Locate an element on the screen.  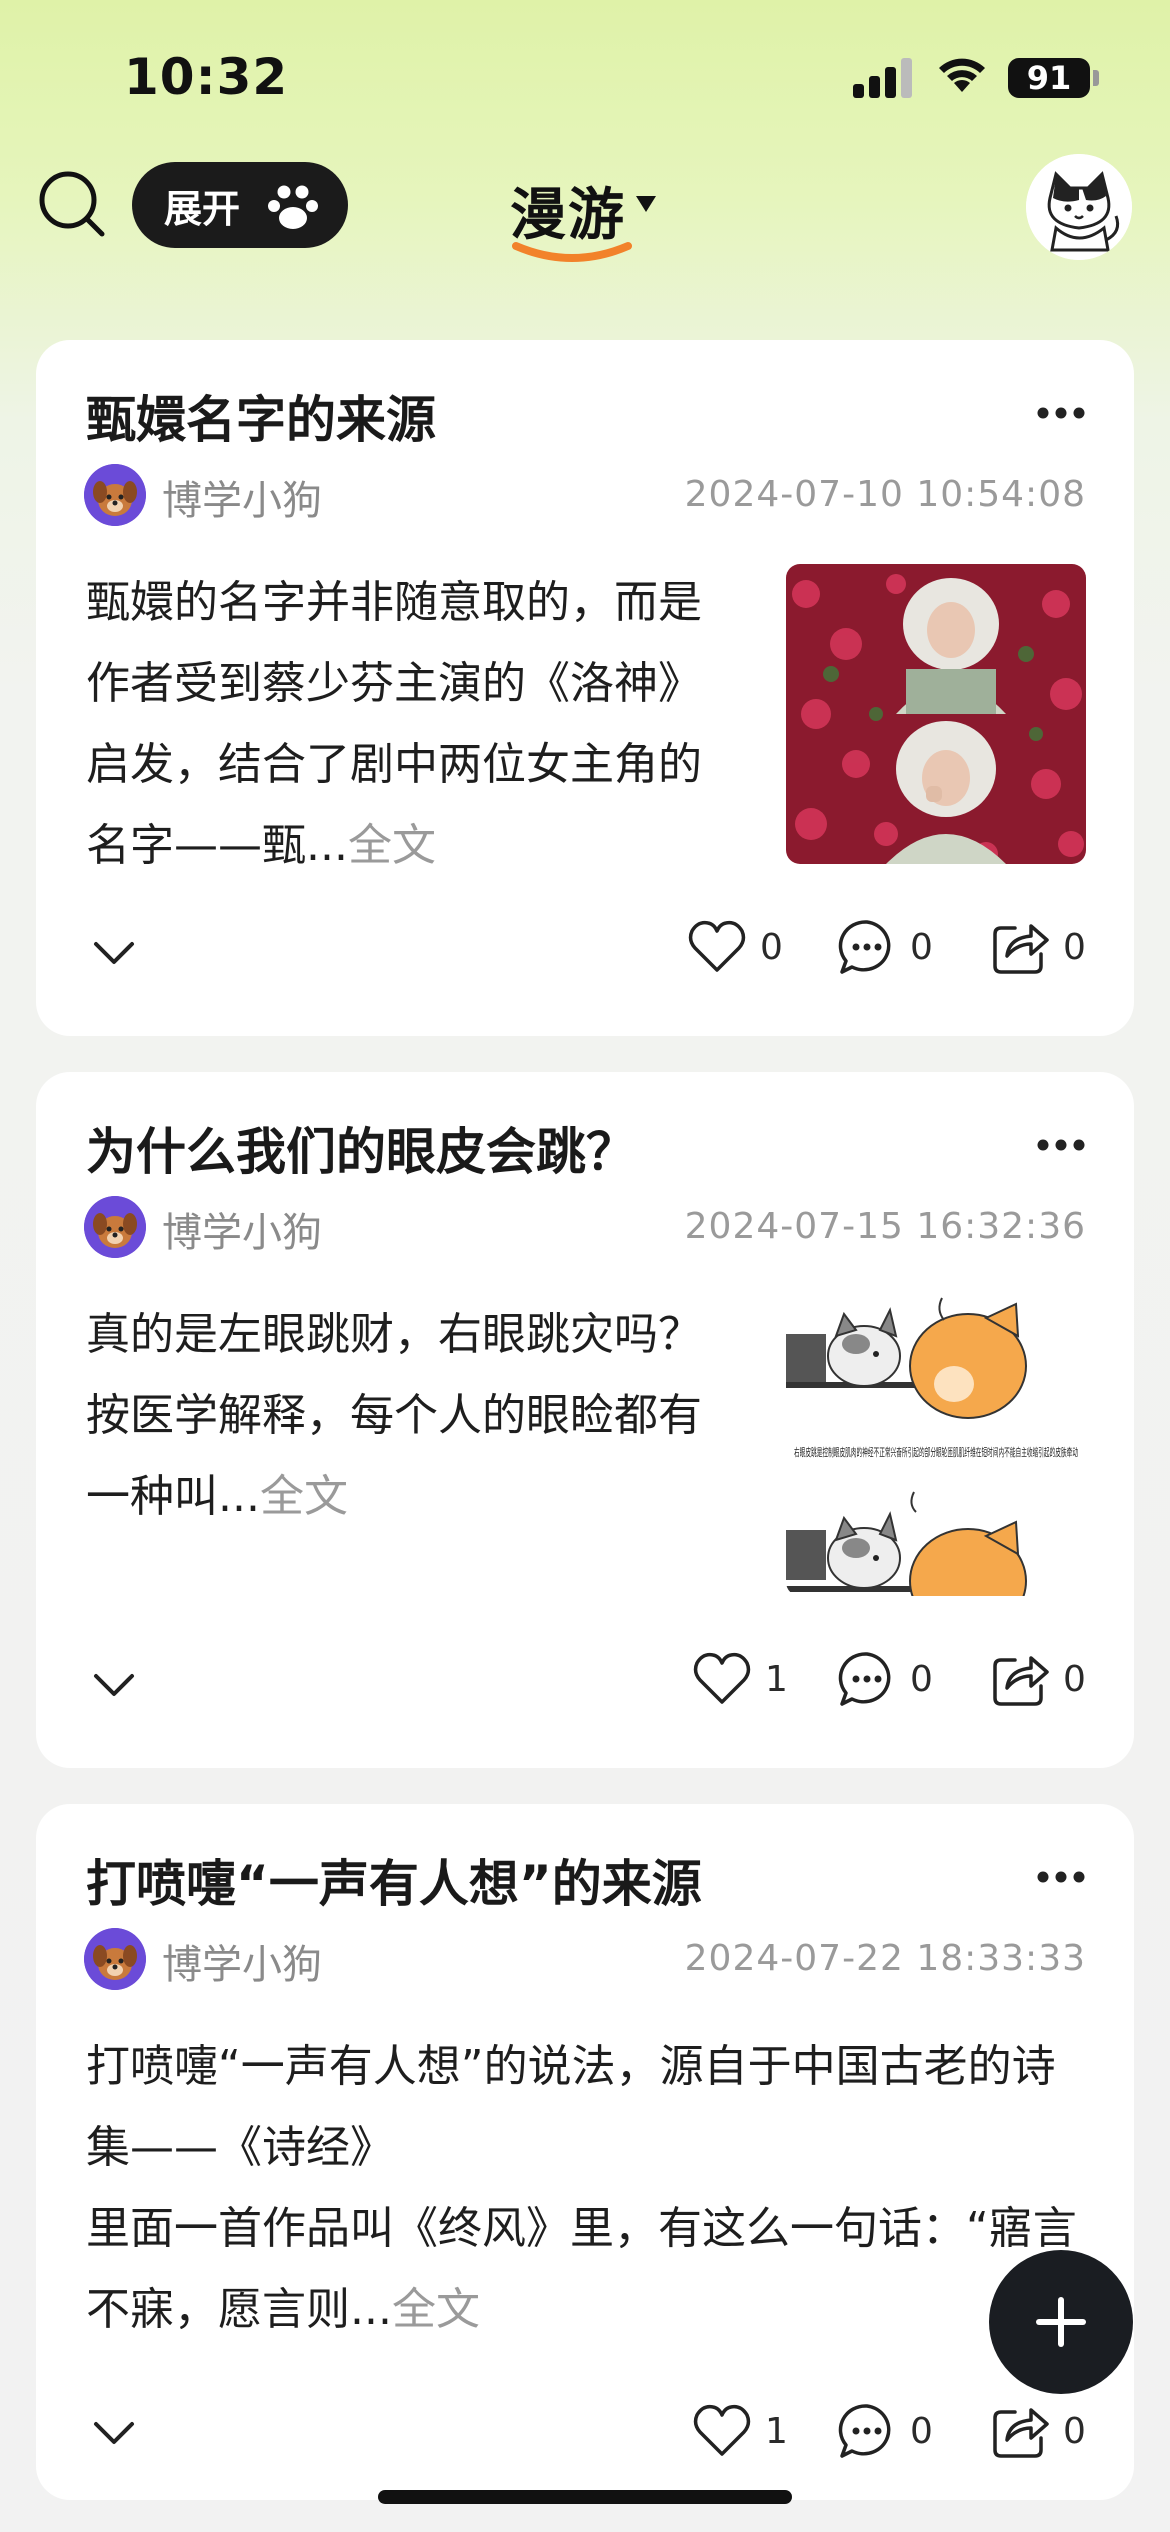
post-excerpt-line1: 真的是左眼跳财，右眼跳灾吗？ is located at coordinates (394, 1334).